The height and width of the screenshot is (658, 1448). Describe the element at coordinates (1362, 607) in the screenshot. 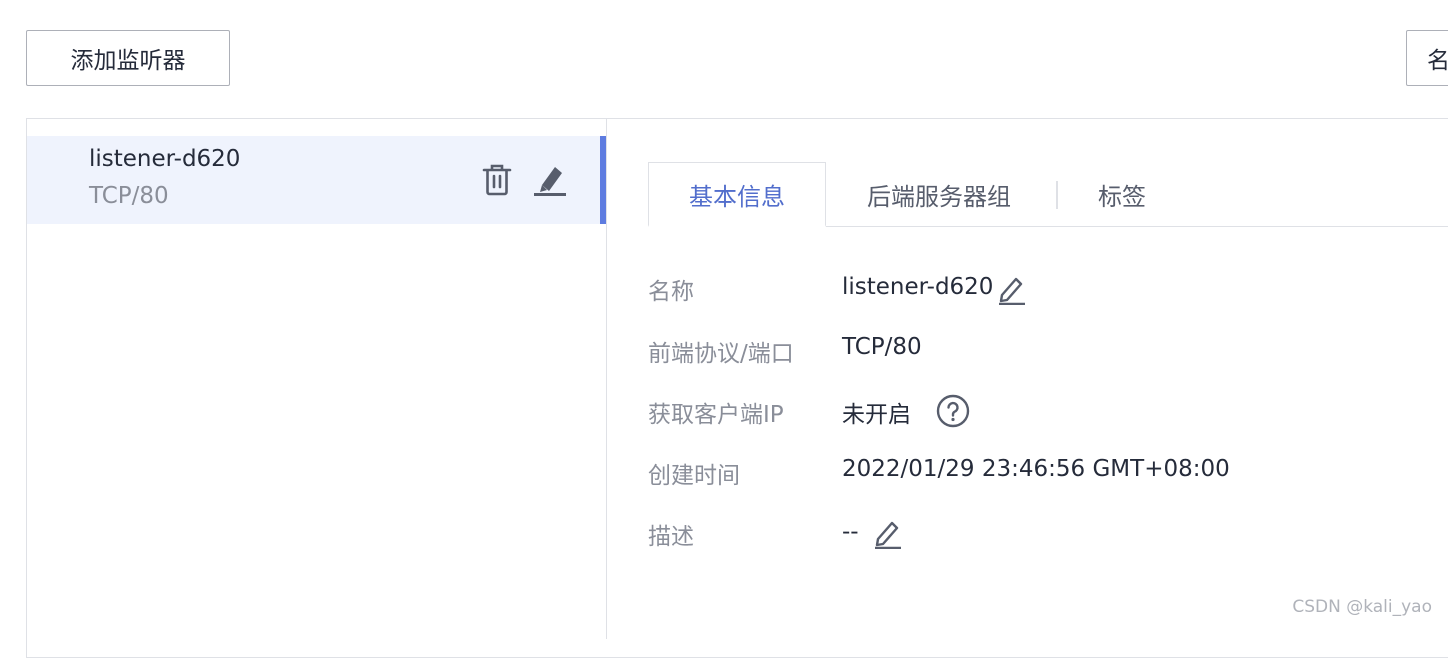

I see `watermark: CSDN @kali_yao` at that location.